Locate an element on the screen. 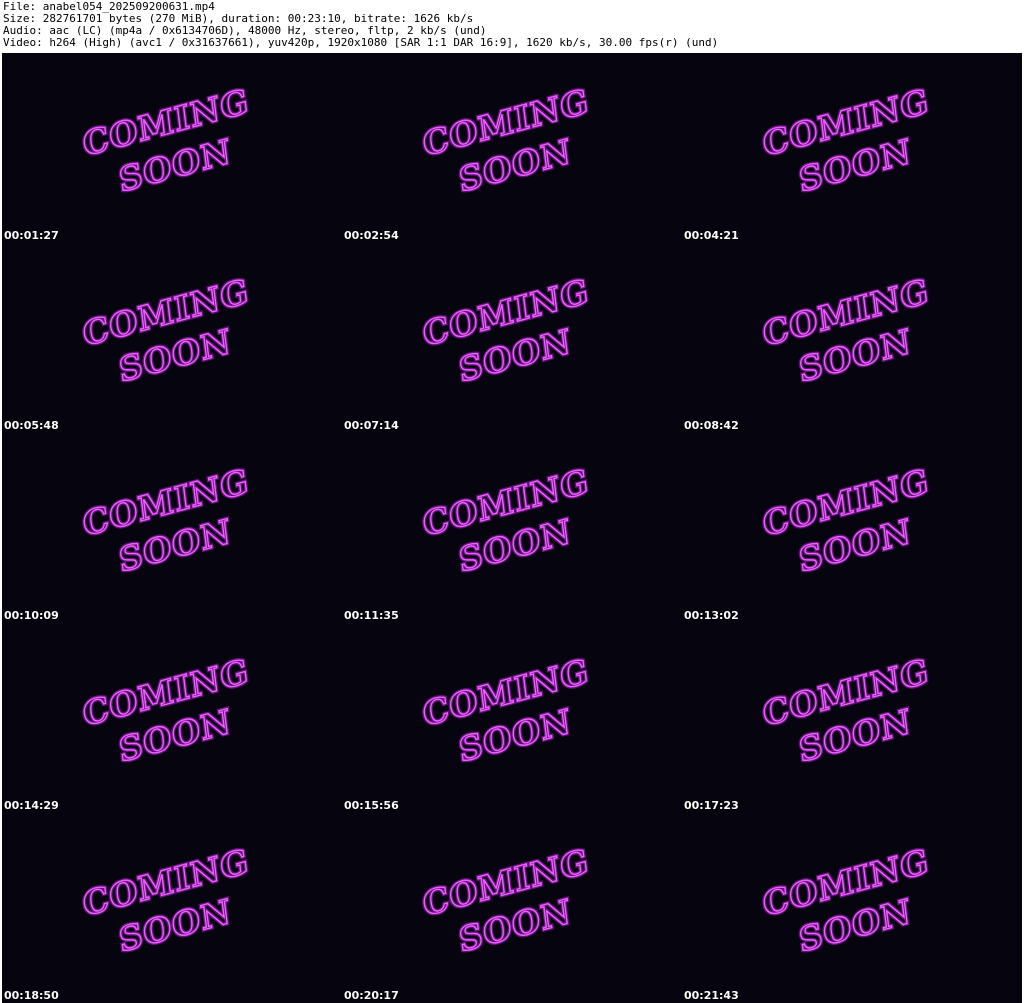 Image resolution: width=1024 pixels, height=1003 pixels. thumbnail-frame: COMING SOON COMING SOON 00:13:02 is located at coordinates (852, 528).